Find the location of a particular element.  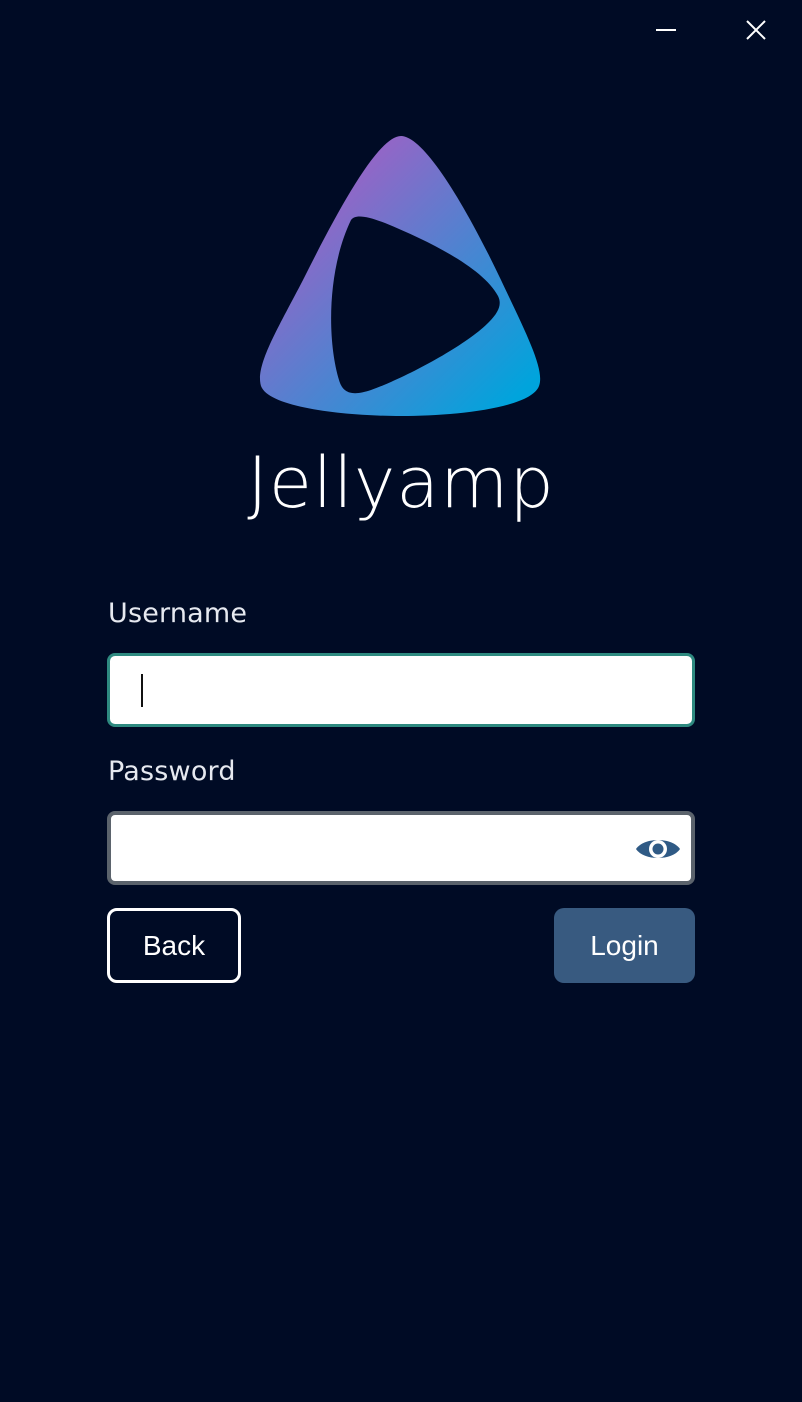

close-button is located at coordinates (756, 30).